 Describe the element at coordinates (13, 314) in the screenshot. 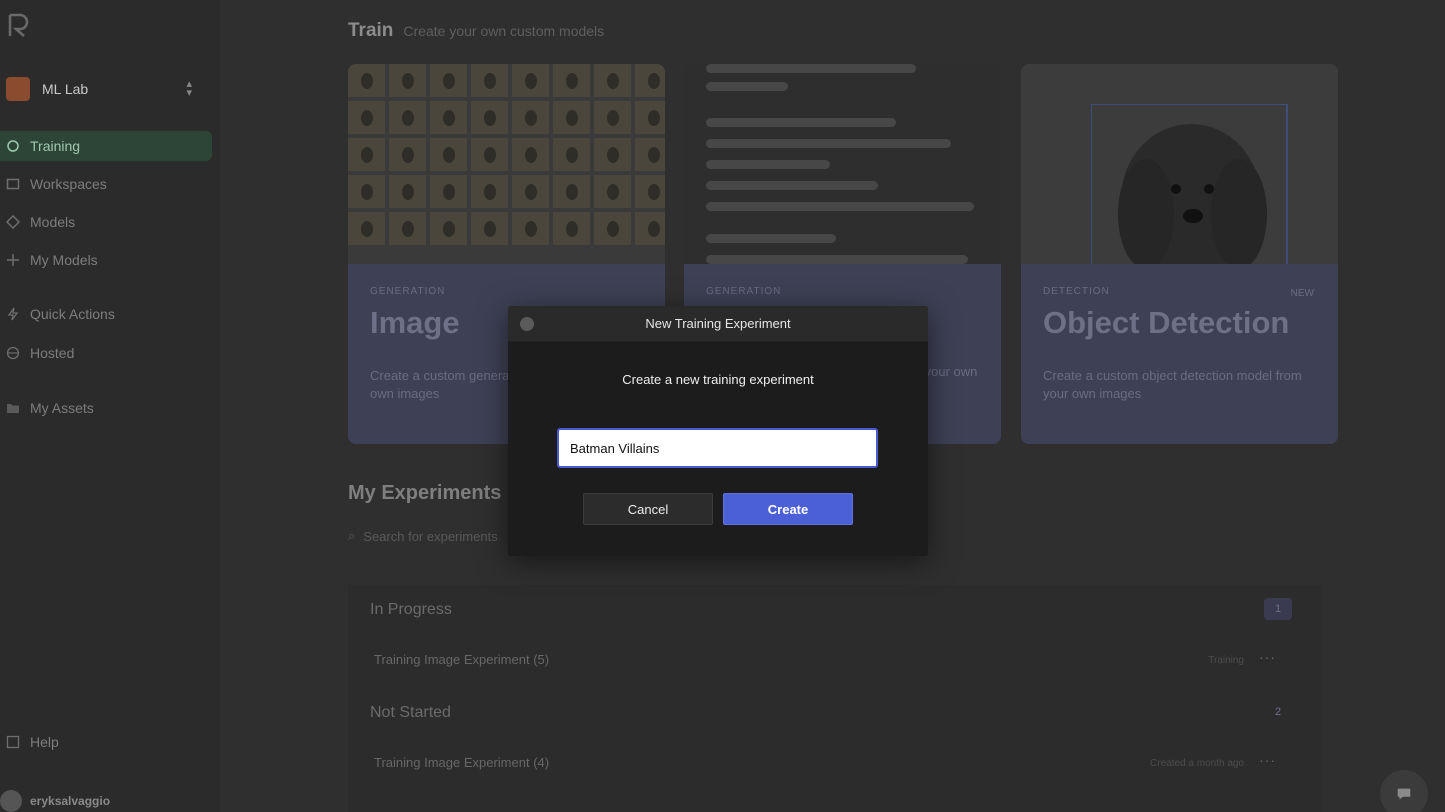

I see `quick-actions-icon` at that location.